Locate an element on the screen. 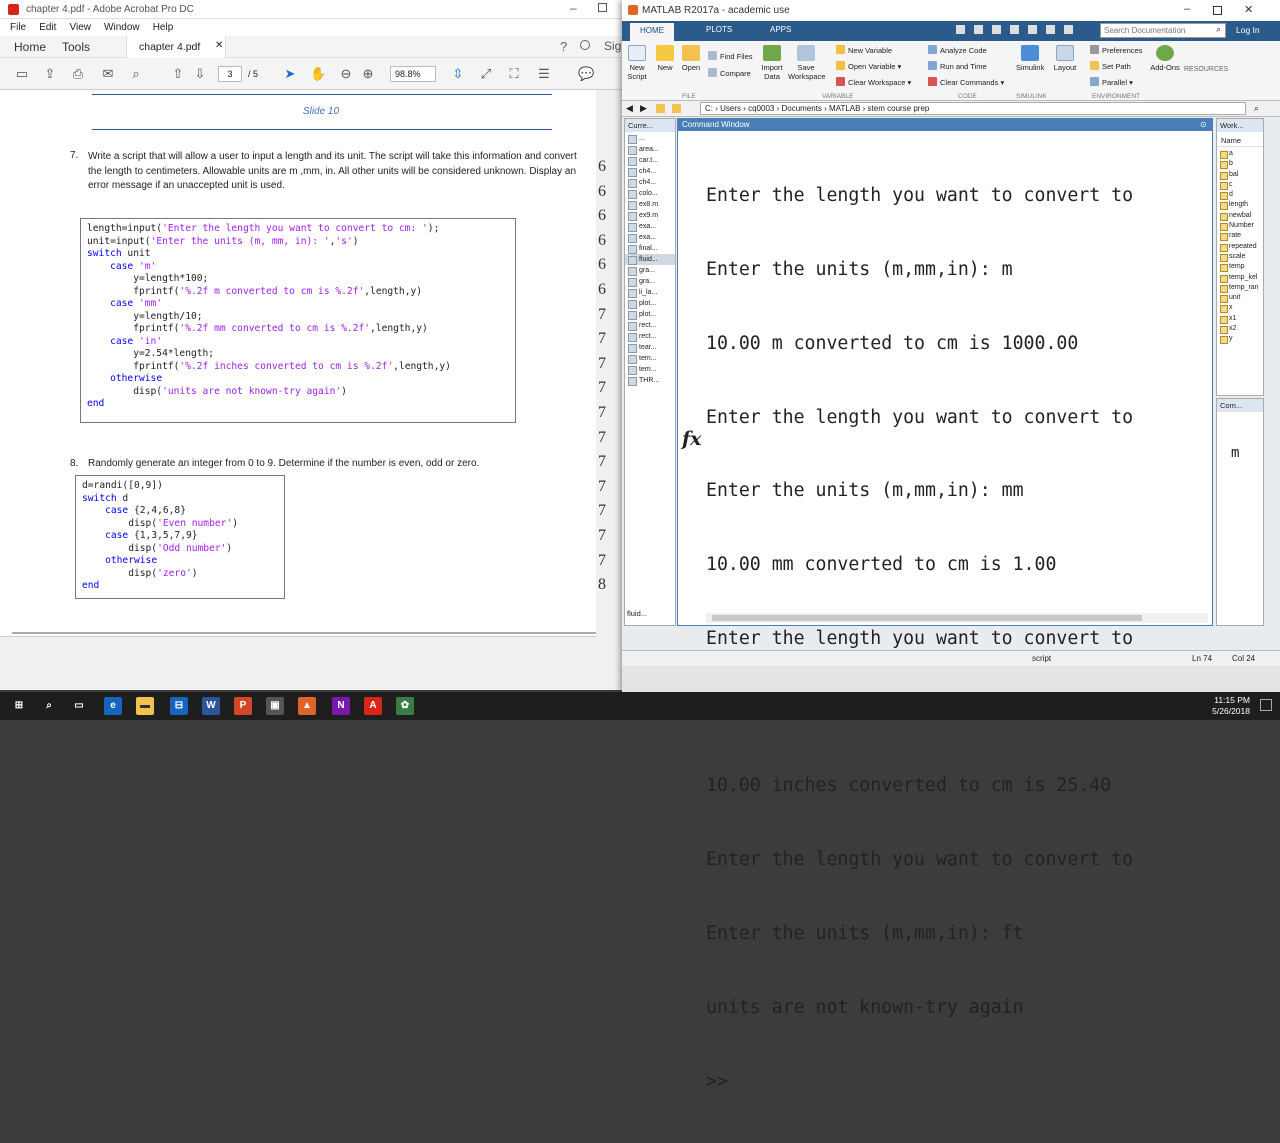 The height and width of the screenshot is (1143, 1280). tab-document: chapter 4.pdf ✕ is located at coordinates (176, 47).